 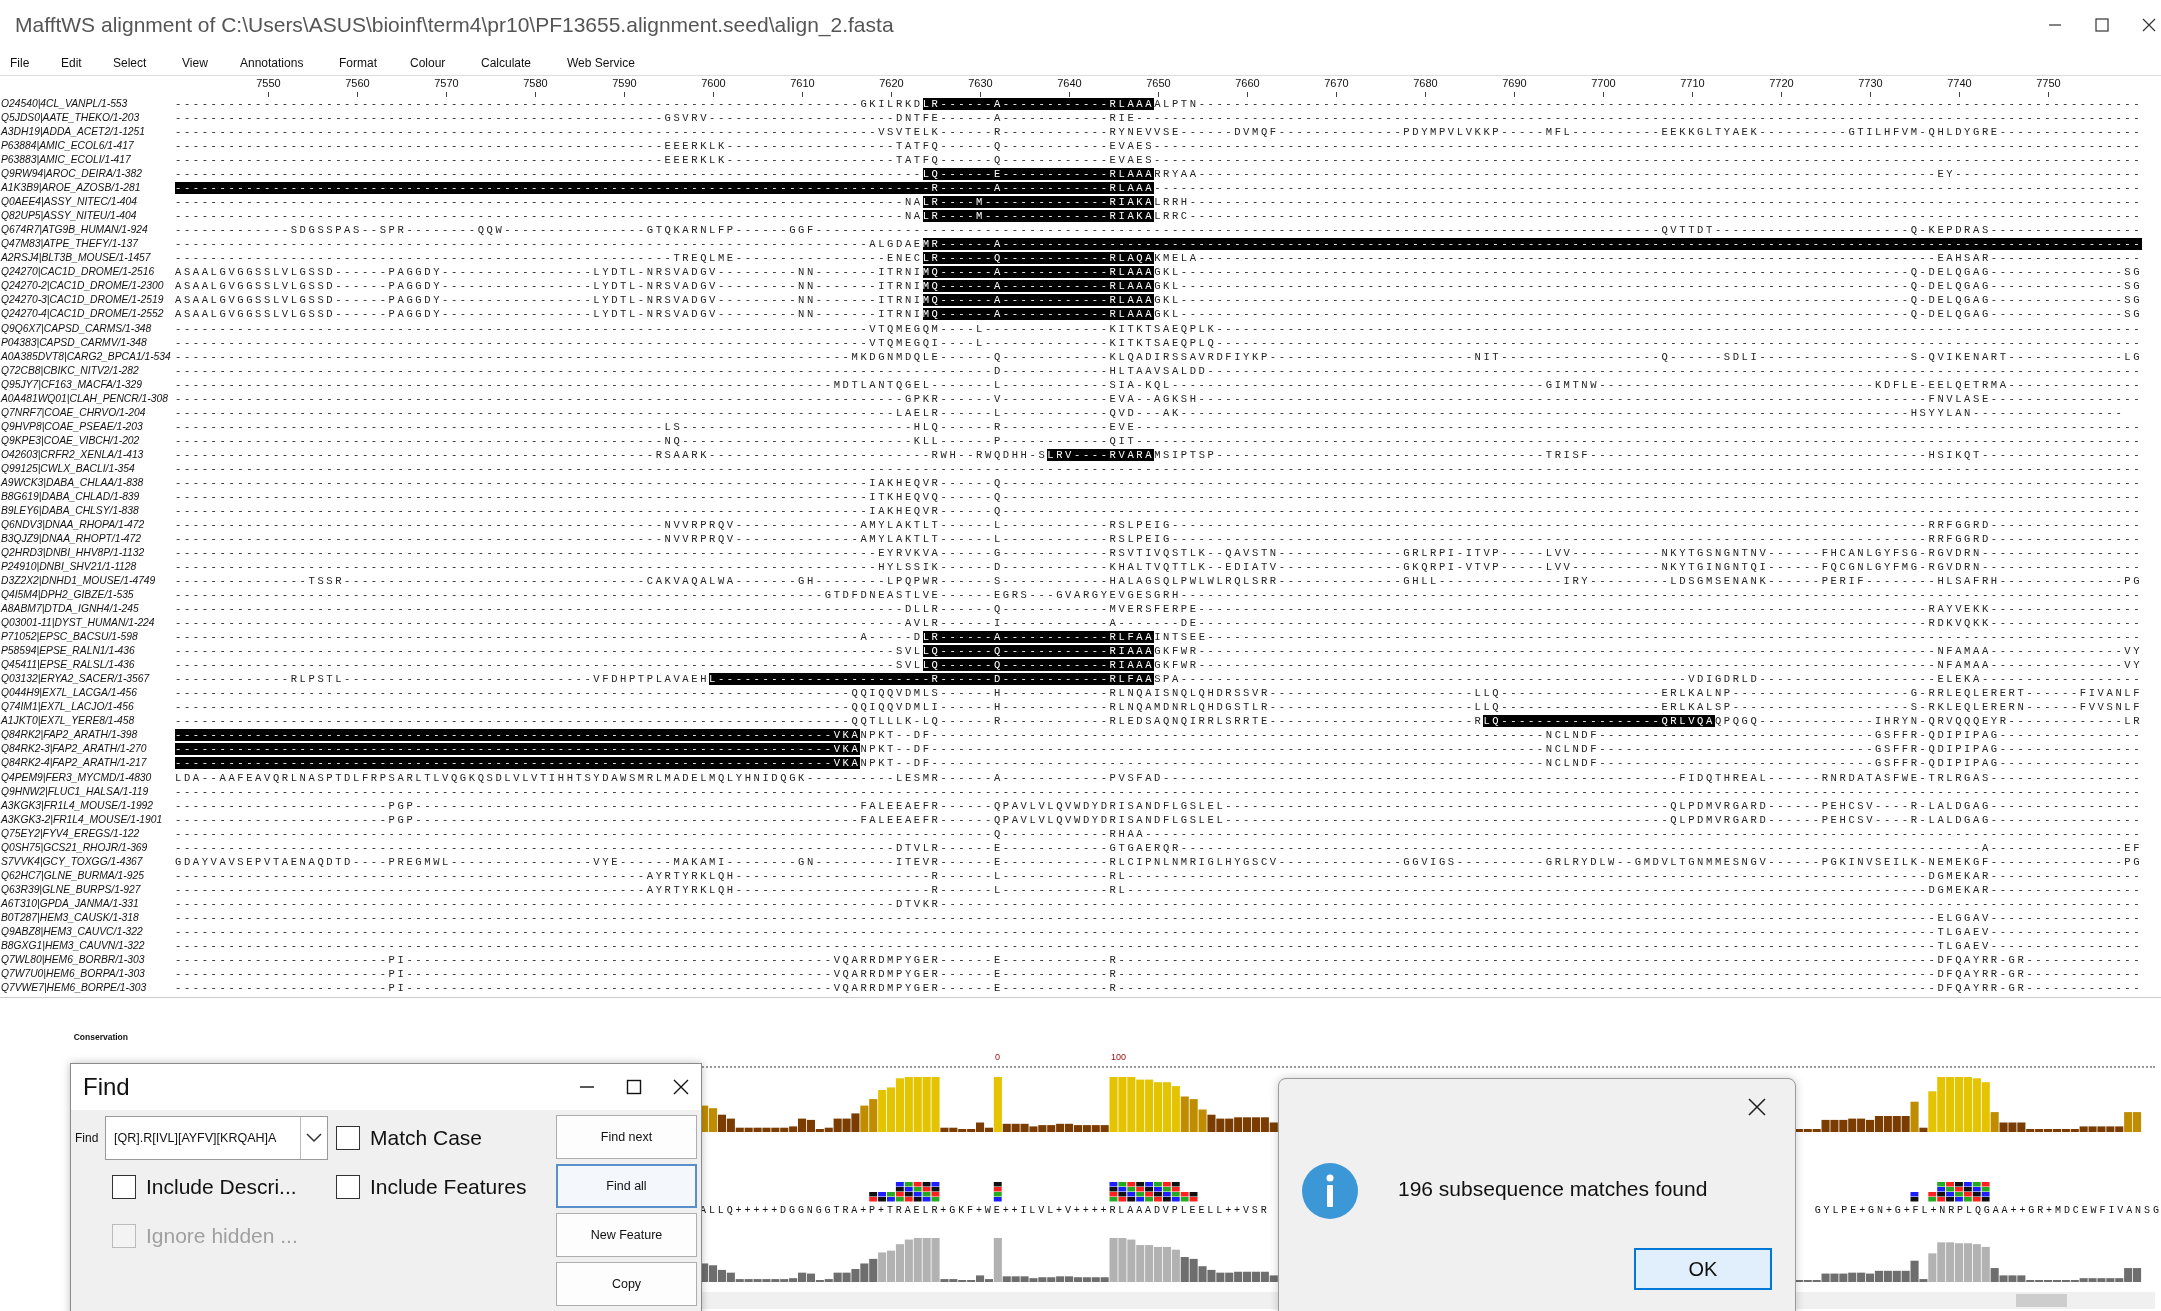 I want to click on sequence-name: Q84RK2-4|FAP2_ARATH/1-217, so click(x=87, y=763).